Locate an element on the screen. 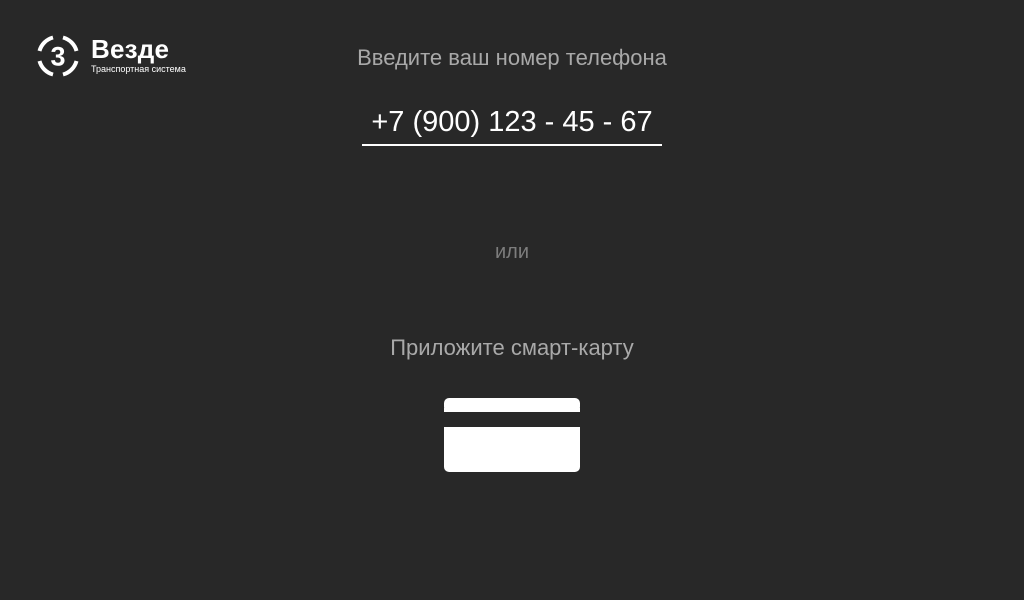 The image size is (1024, 600). phone-prompt: Введите ваш номер телефона is located at coordinates (512, 57).